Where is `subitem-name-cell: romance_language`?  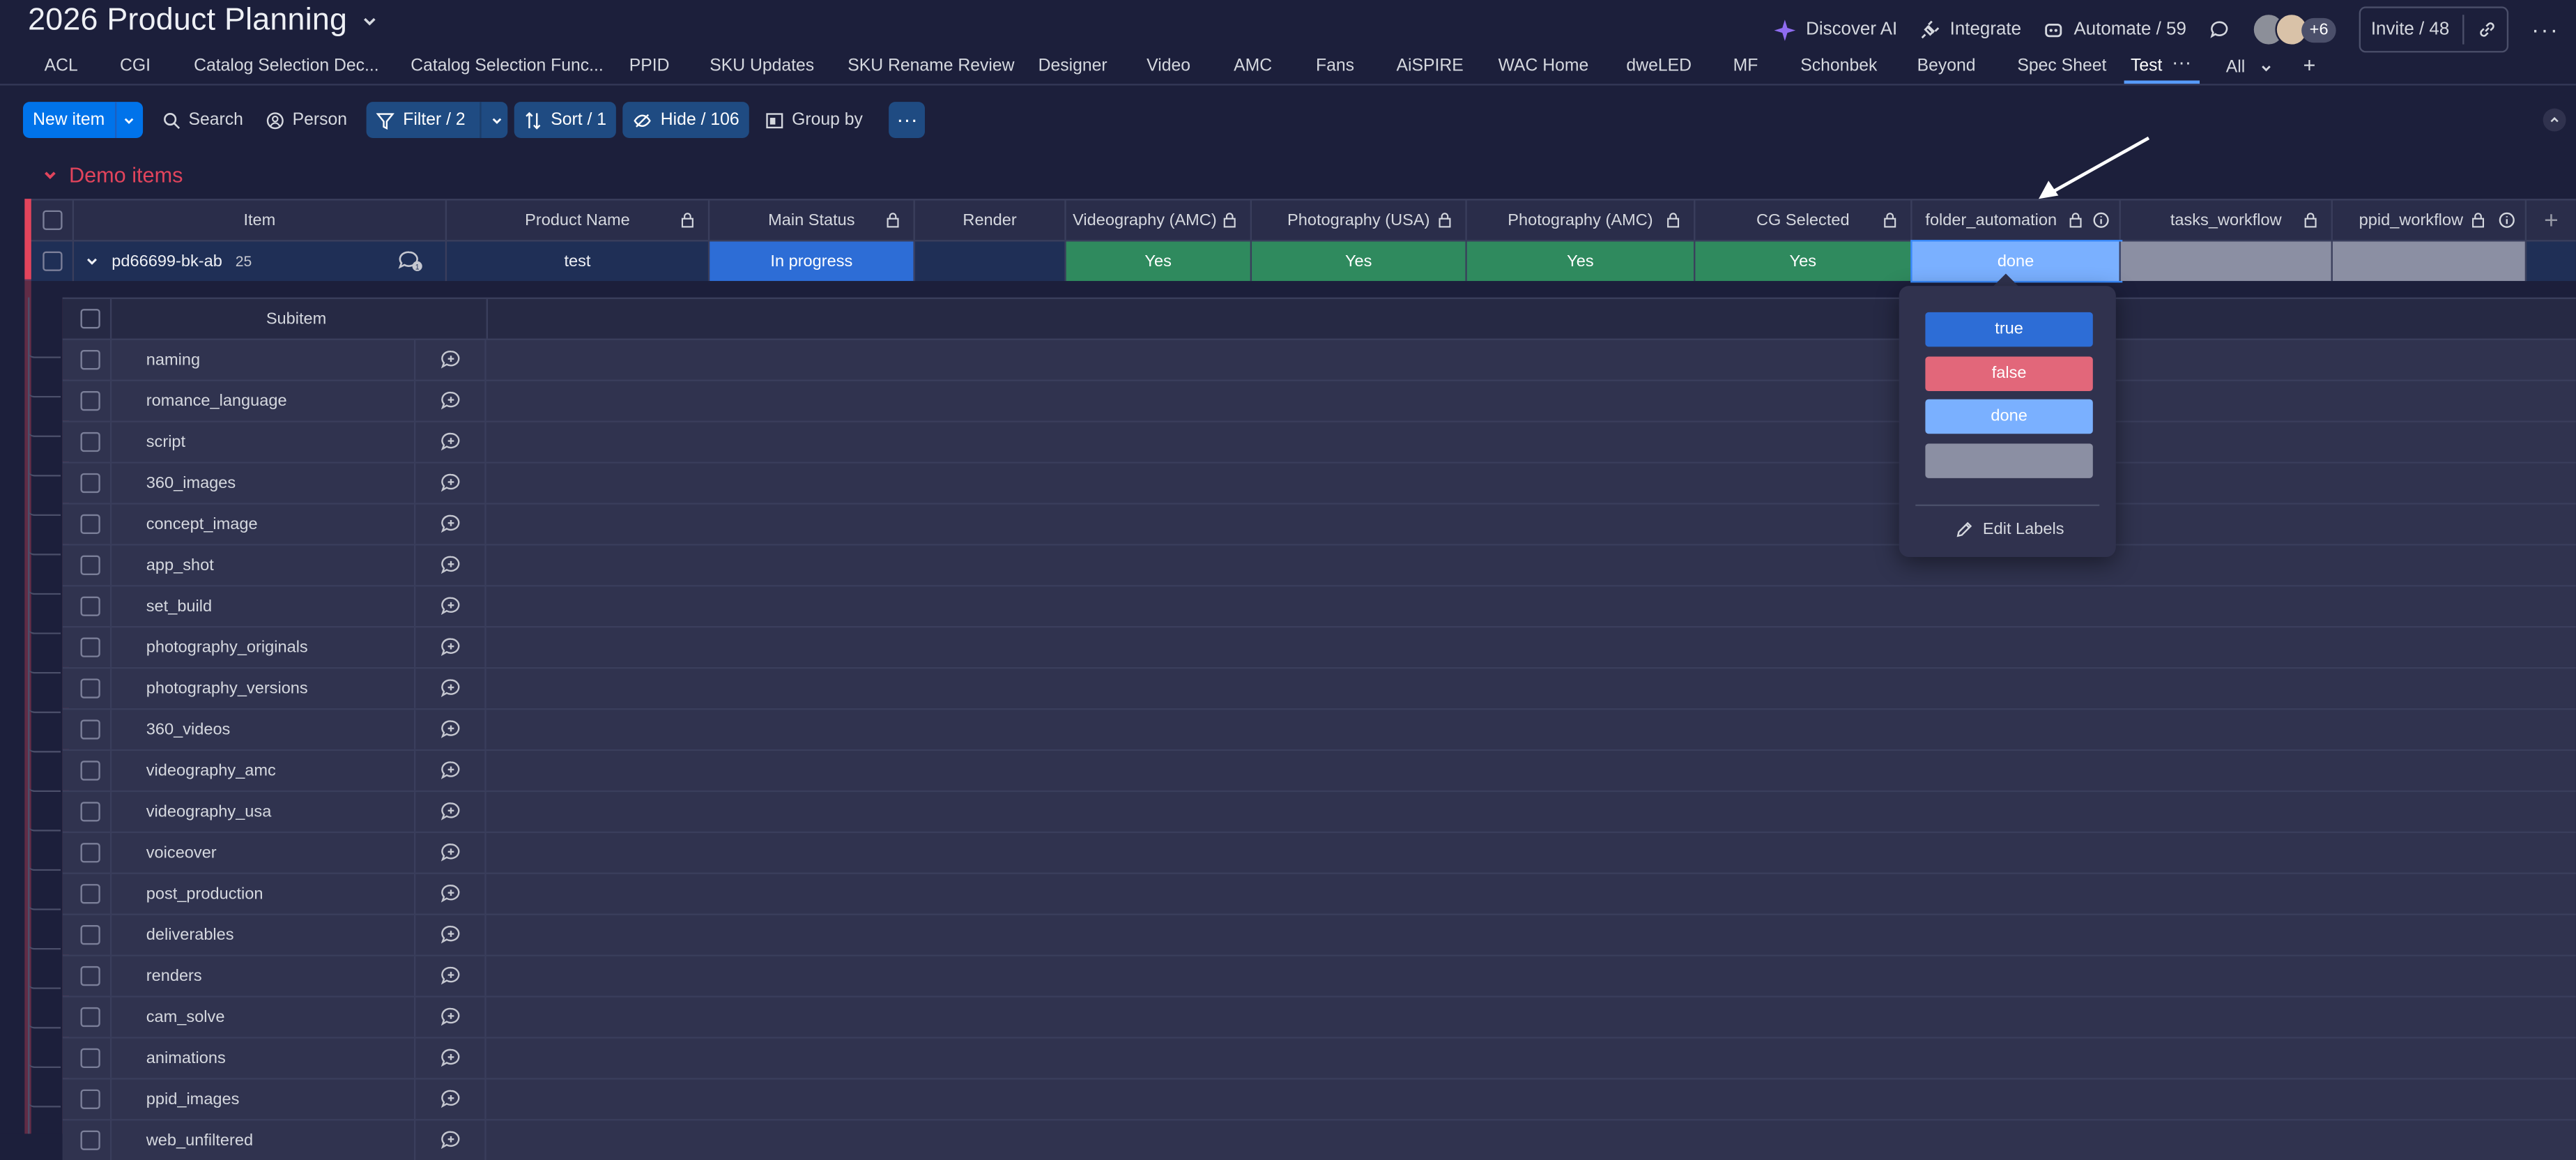 subitem-name-cell: romance_language is located at coordinates (264, 401).